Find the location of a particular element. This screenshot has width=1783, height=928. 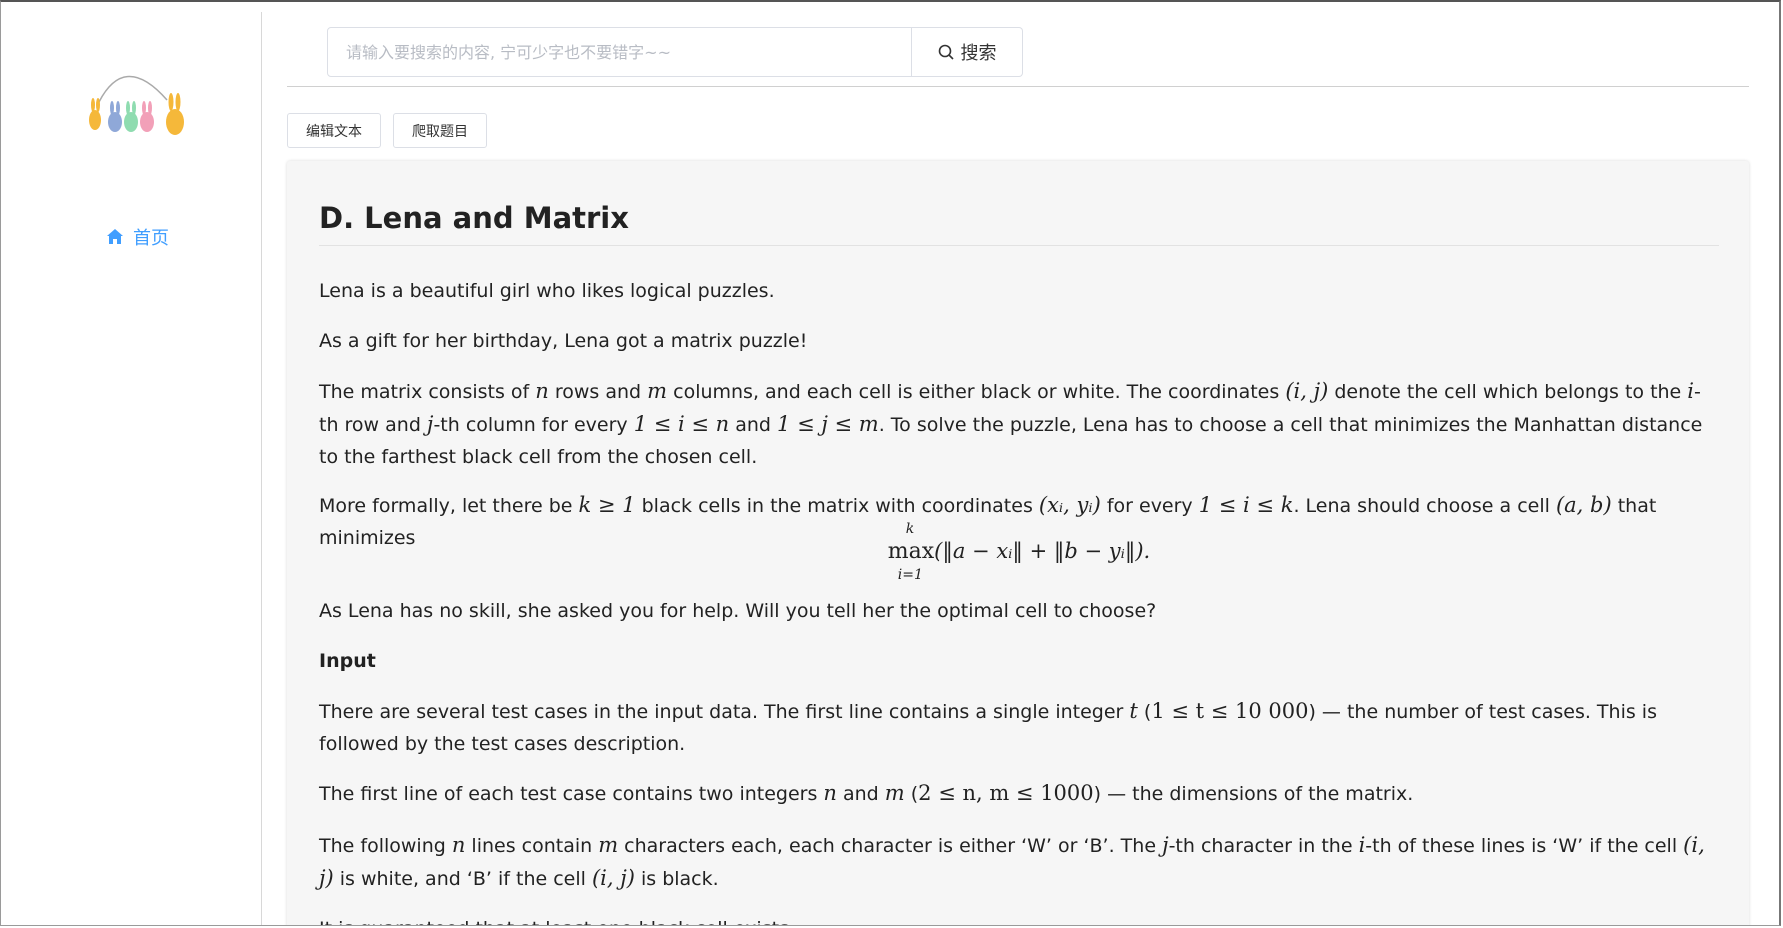

text: More formally, let there be is located at coordinates (449, 506).